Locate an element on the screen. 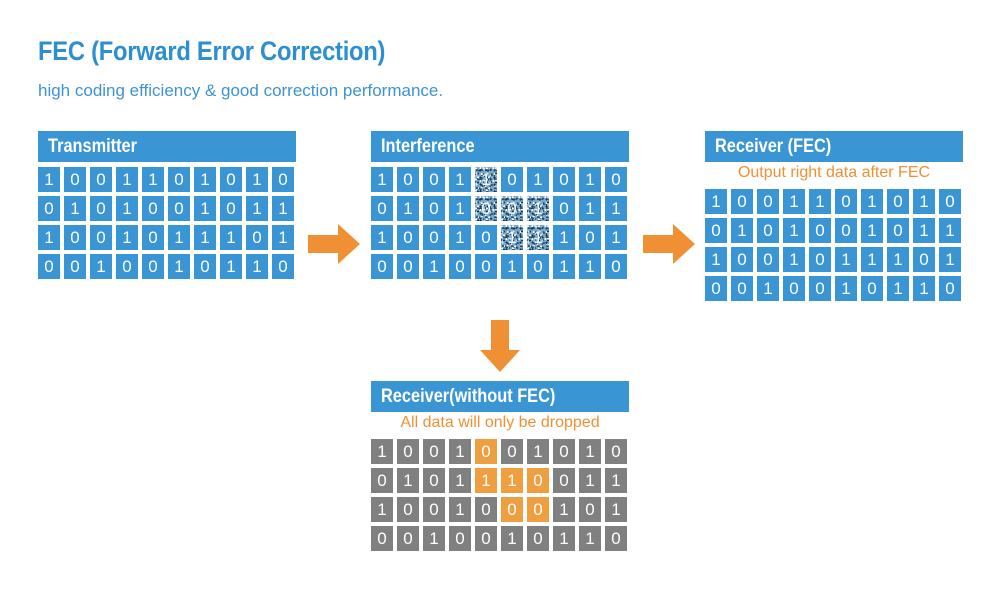 The width and height of the screenshot is (1000, 598). bit-row: 1001000101 is located at coordinates (500, 511).